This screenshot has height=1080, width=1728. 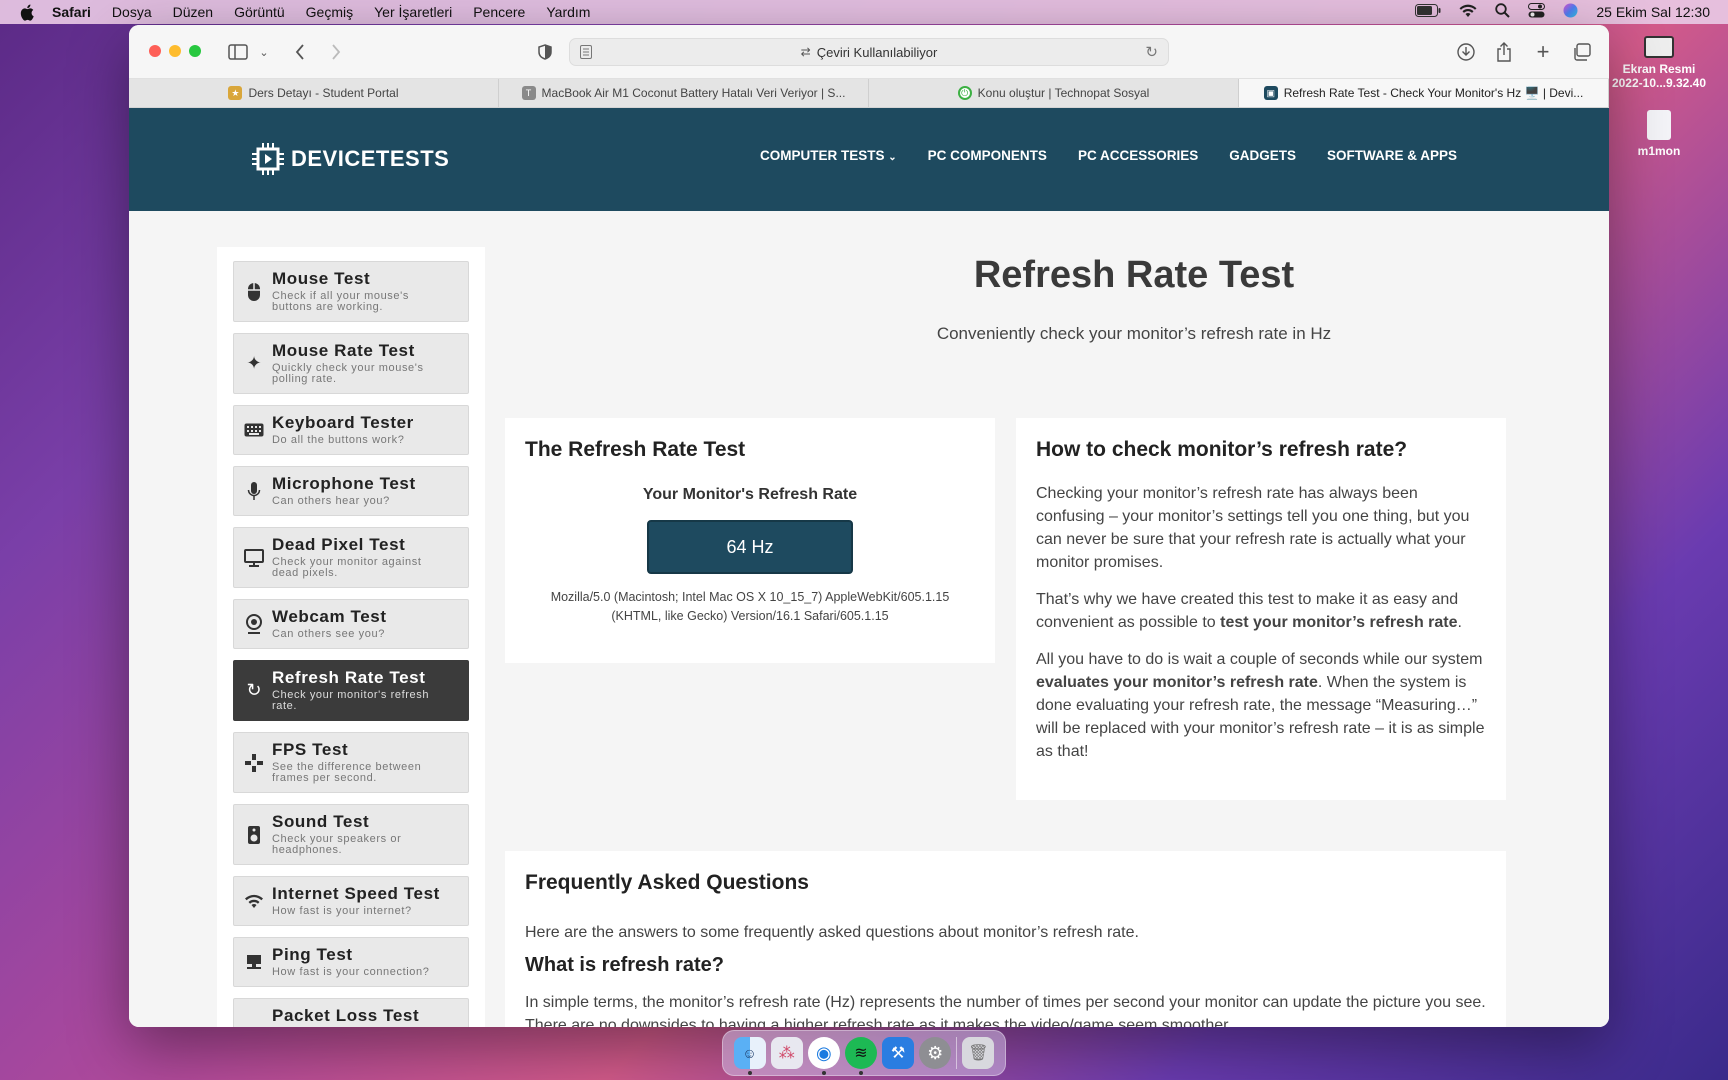 I want to click on sidebar-item-title: Keyboard Tester, so click(x=343, y=422).